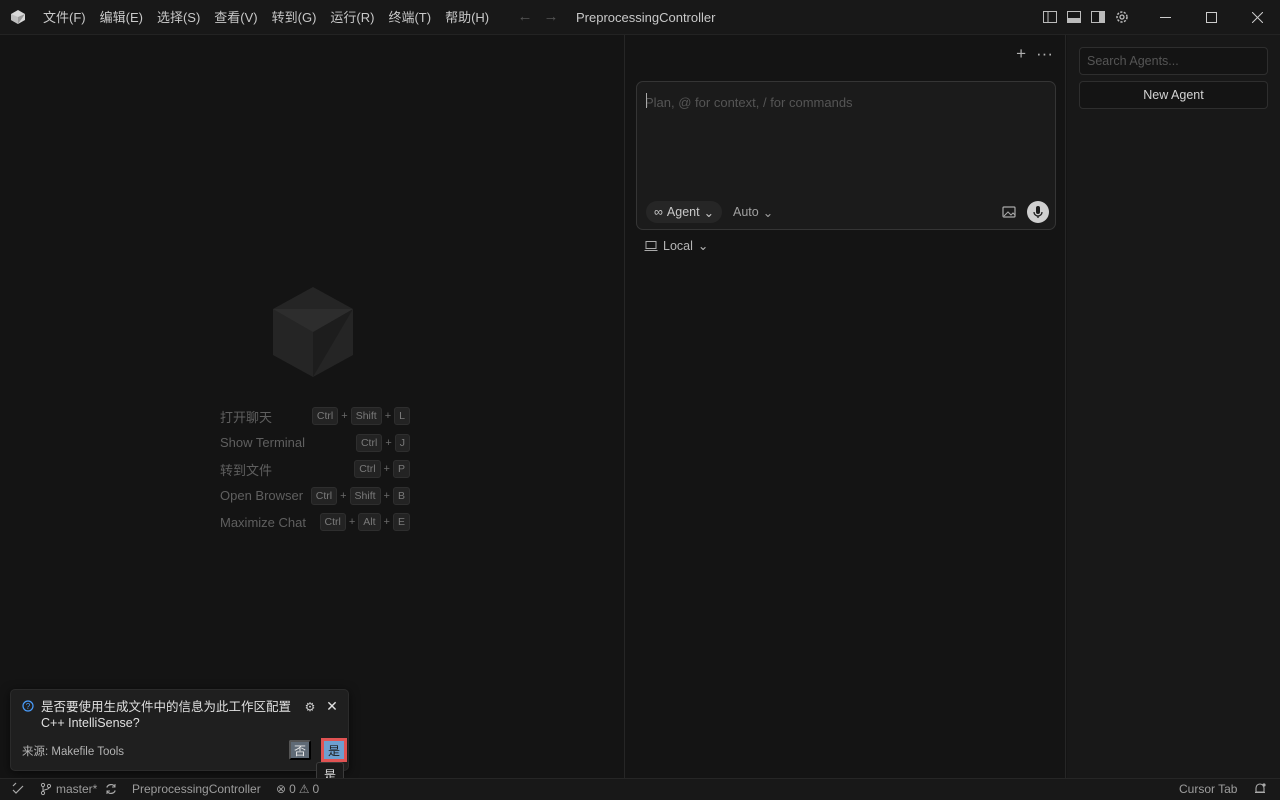  I want to click on microphone-button, so click(1038, 212).